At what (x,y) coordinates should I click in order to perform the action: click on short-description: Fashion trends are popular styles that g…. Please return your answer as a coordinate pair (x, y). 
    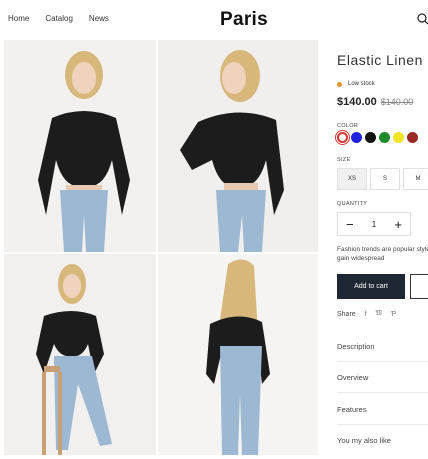
    Looking at the image, I should click on (382, 254).